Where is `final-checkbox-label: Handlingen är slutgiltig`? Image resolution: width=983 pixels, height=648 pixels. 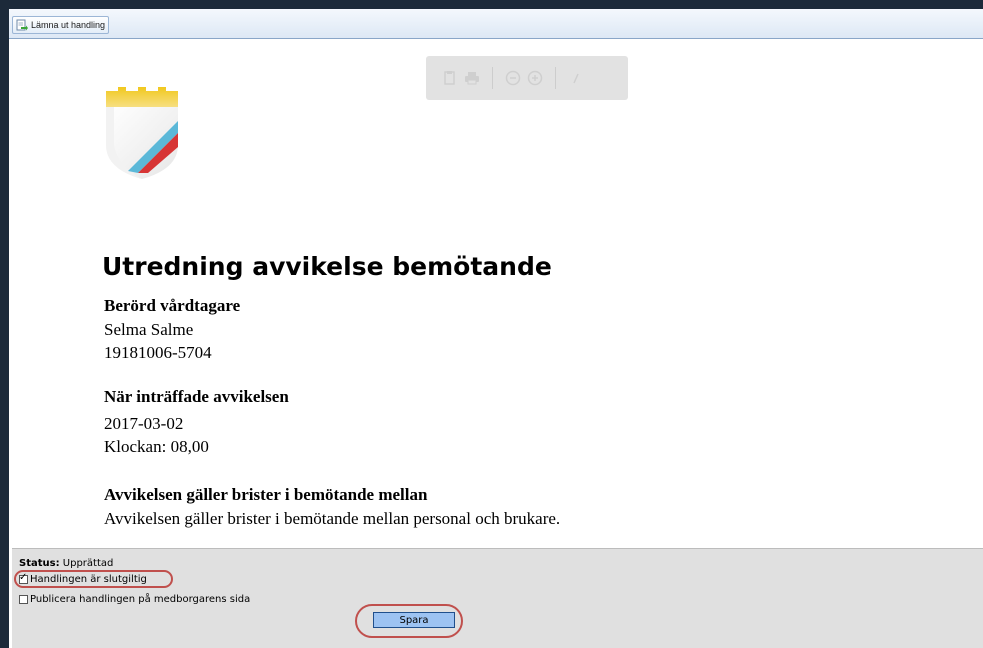
final-checkbox-label: Handlingen är slutgiltig is located at coordinates (88, 579).